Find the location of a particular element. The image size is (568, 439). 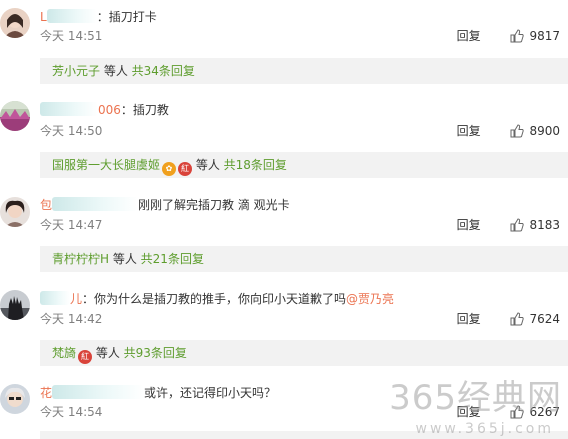

sub-replies-bar: 国服第一大长腿虞姬 ✿ 紅 等人 共18条回复 is located at coordinates (304, 165).